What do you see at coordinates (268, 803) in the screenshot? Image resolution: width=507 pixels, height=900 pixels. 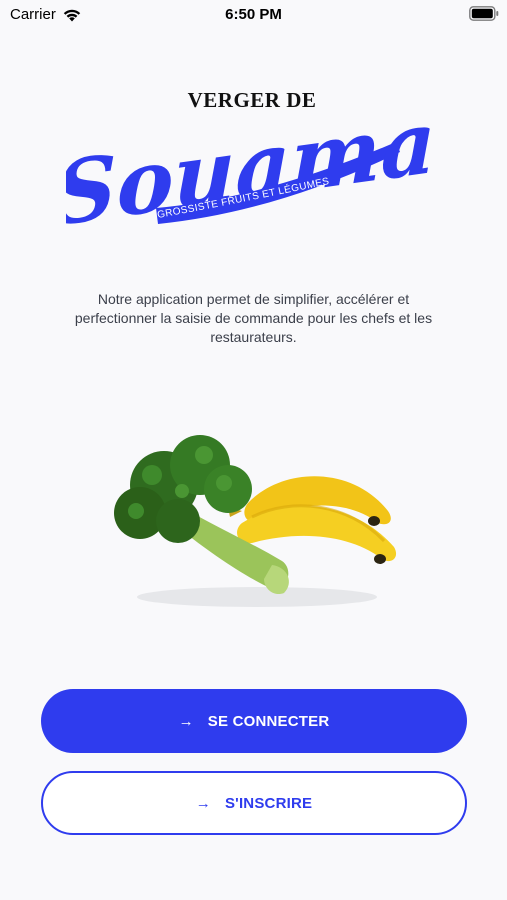 I see `register-button-label: S'INSCRIRE` at bounding box center [268, 803].